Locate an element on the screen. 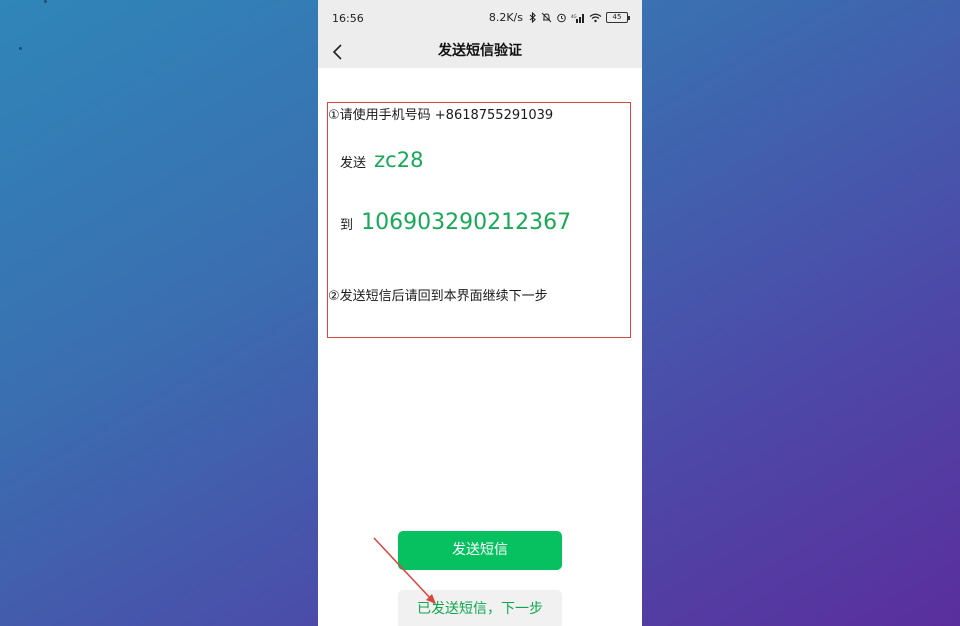  status-time: 16:56 is located at coordinates (348, 18).